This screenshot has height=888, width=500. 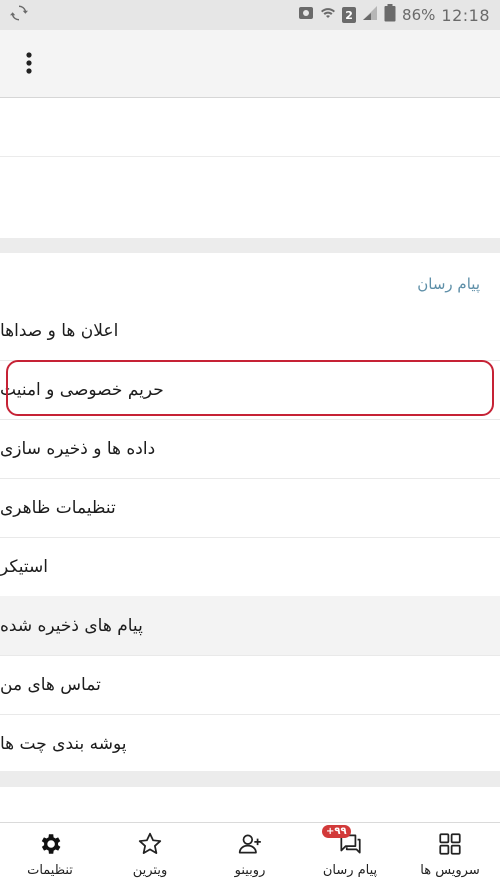 I want to click on settings-item-label: استیکر, so click(x=24, y=566).